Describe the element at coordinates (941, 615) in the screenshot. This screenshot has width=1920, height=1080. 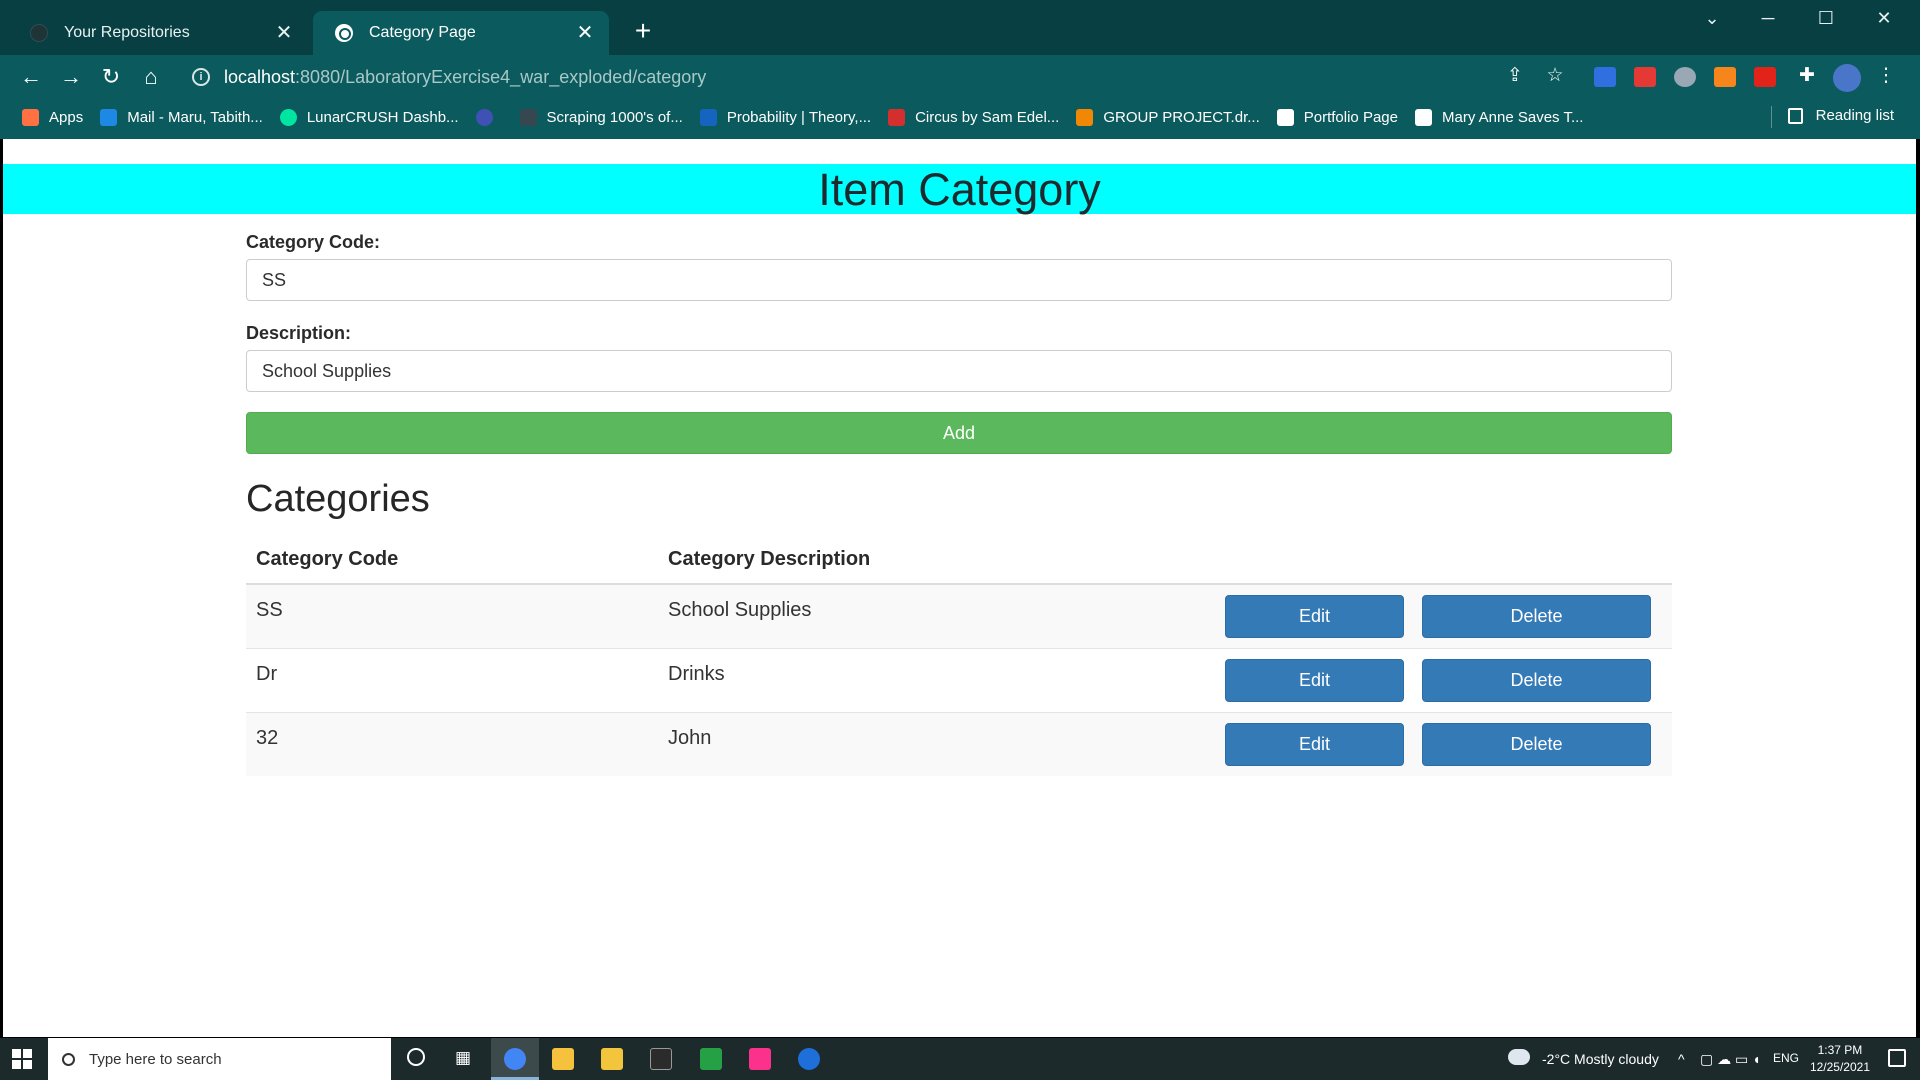
I see `cell-description: School Supplies` at that location.